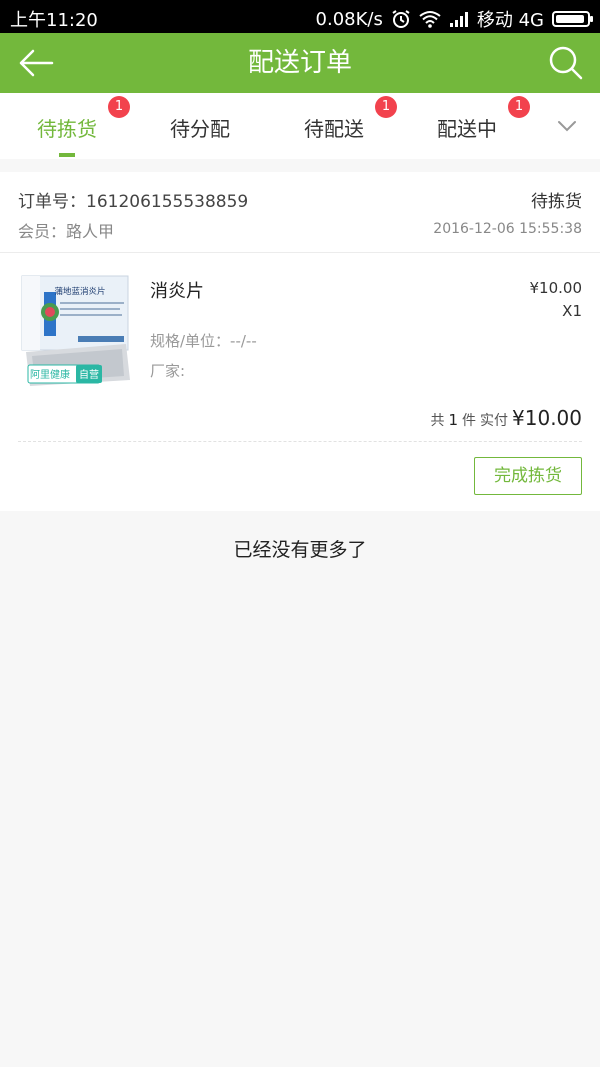 Image resolution: width=600 pixels, height=1067 pixels. What do you see at coordinates (572, 19) in the screenshot?
I see `battery-icon` at bounding box center [572, 19].